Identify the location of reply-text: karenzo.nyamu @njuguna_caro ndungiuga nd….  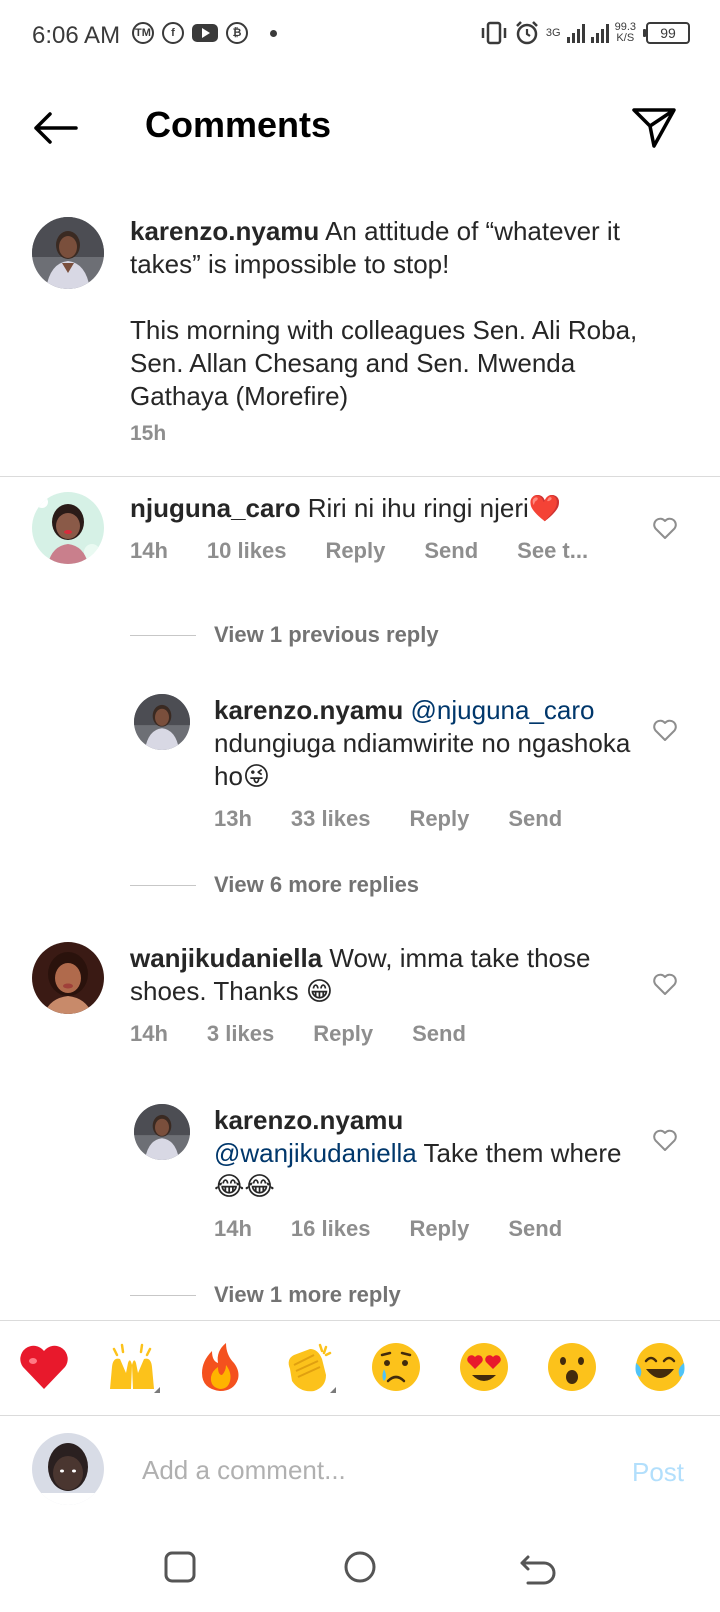
(424, 743).